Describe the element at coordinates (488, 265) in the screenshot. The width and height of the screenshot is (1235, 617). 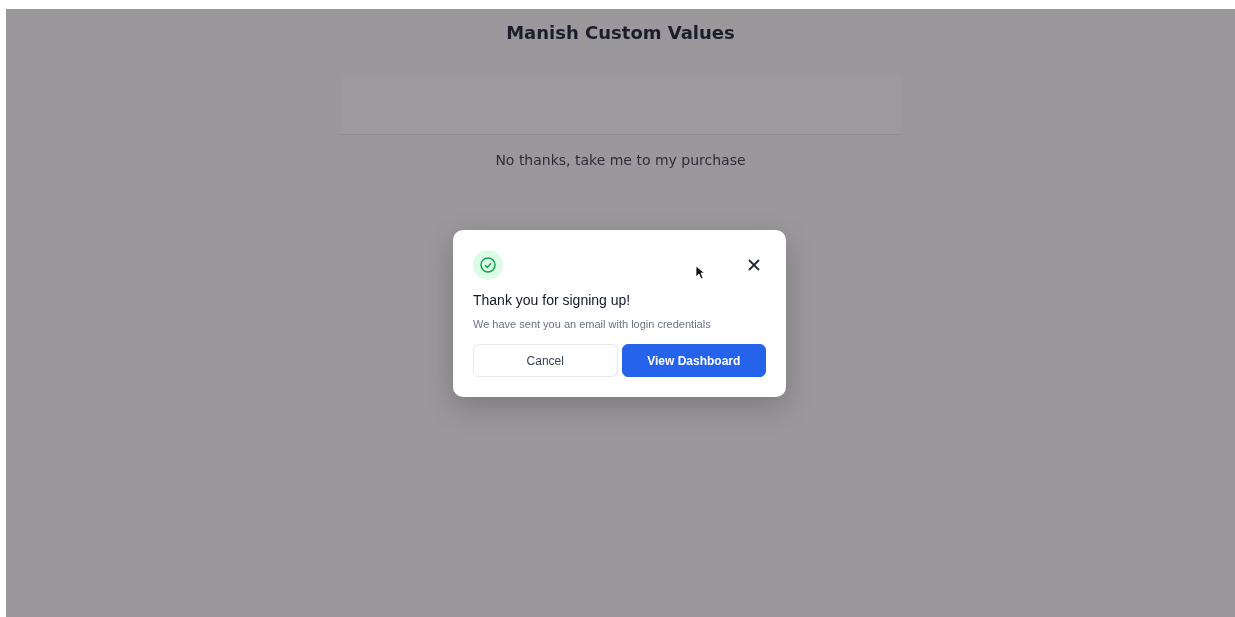
I see `check-circle-icon` at that location.